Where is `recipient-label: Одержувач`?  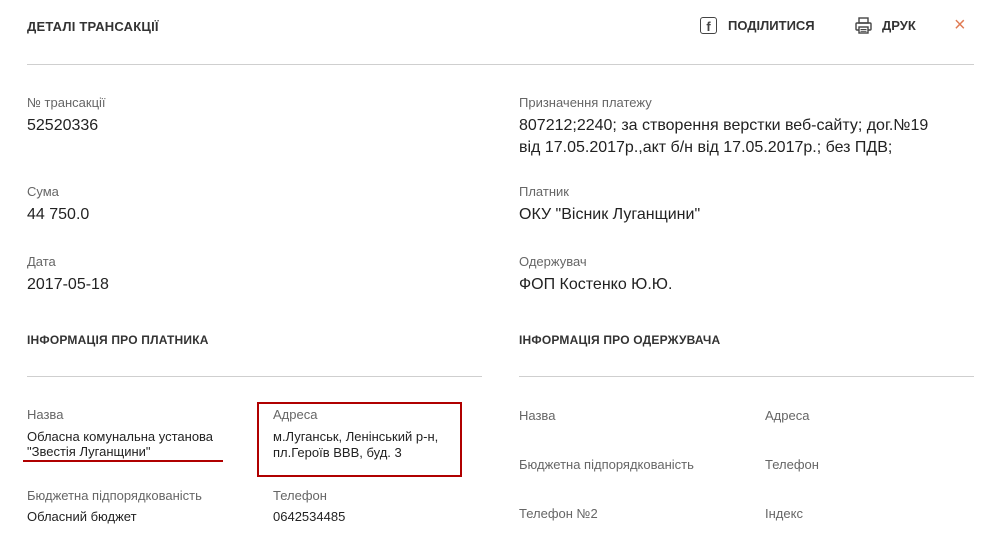
recipient-label: Одержувач is located at coordinates (553, 261).